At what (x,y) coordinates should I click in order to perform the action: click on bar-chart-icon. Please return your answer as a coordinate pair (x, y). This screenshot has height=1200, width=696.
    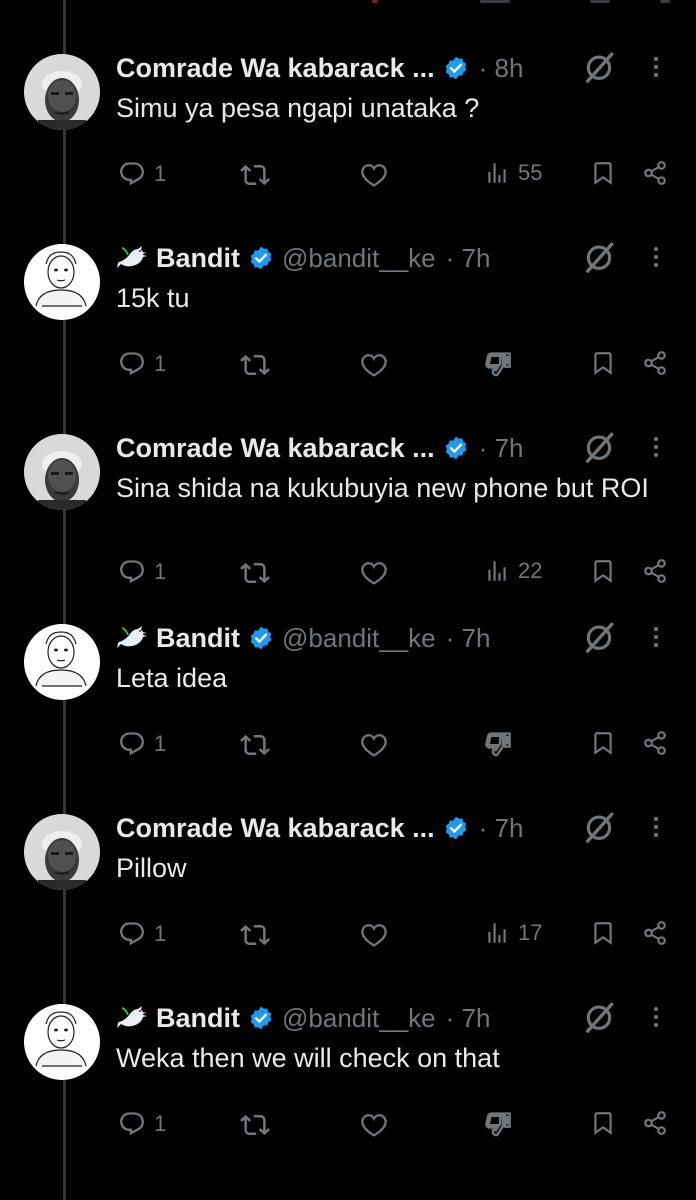
    Looking at the image, I should click on (497, 933).